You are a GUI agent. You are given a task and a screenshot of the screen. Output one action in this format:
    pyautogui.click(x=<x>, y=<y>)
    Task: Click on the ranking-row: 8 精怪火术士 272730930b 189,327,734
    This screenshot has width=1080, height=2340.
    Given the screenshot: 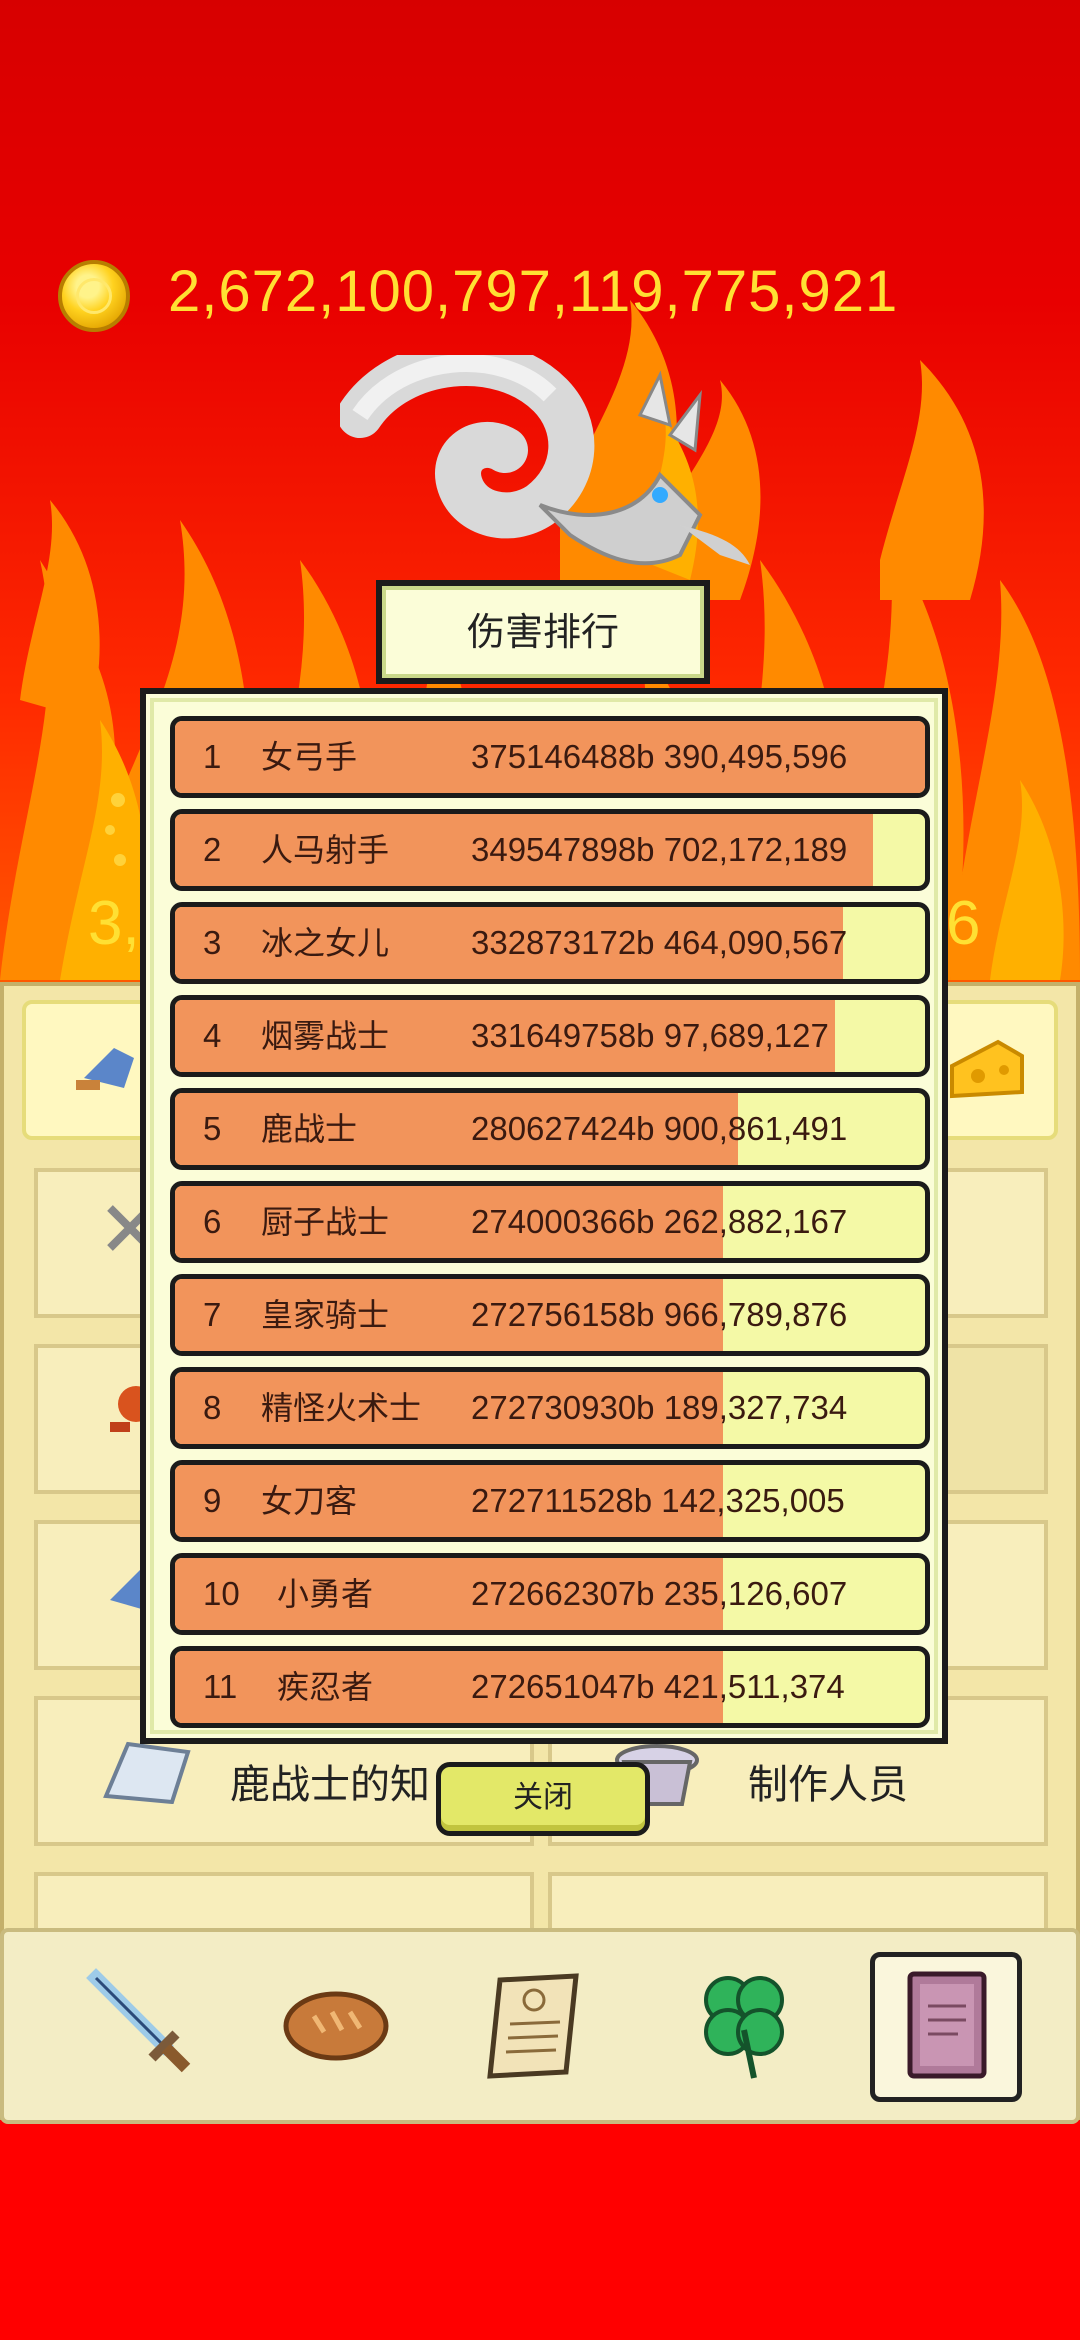 What is the action you would take?
    pyautogui.click(x=550, y=1408)
    